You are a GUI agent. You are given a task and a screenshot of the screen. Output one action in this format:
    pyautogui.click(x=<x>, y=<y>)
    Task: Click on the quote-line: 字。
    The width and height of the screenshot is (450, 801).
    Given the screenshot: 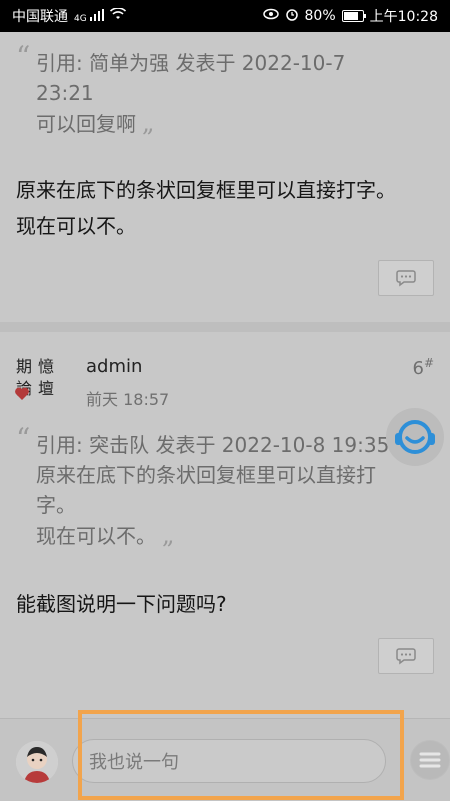 What is the action you would take?
    pyautogui.click(x=56, y=505)
    